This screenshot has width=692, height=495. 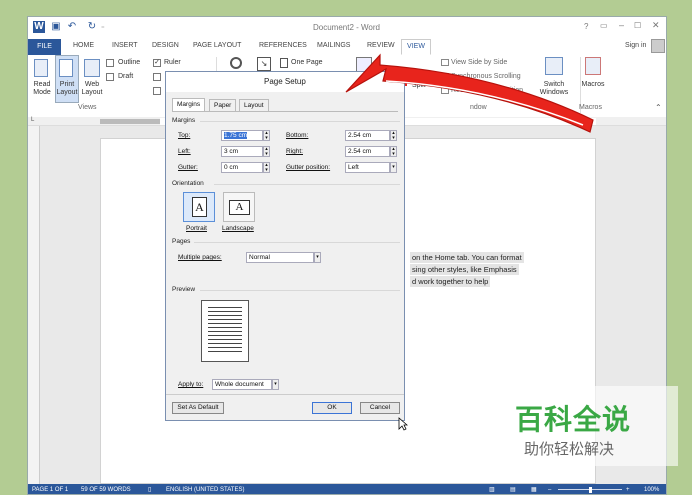 I want to click on hundred-percent-icon: ↘, so click(x=264, y=64).